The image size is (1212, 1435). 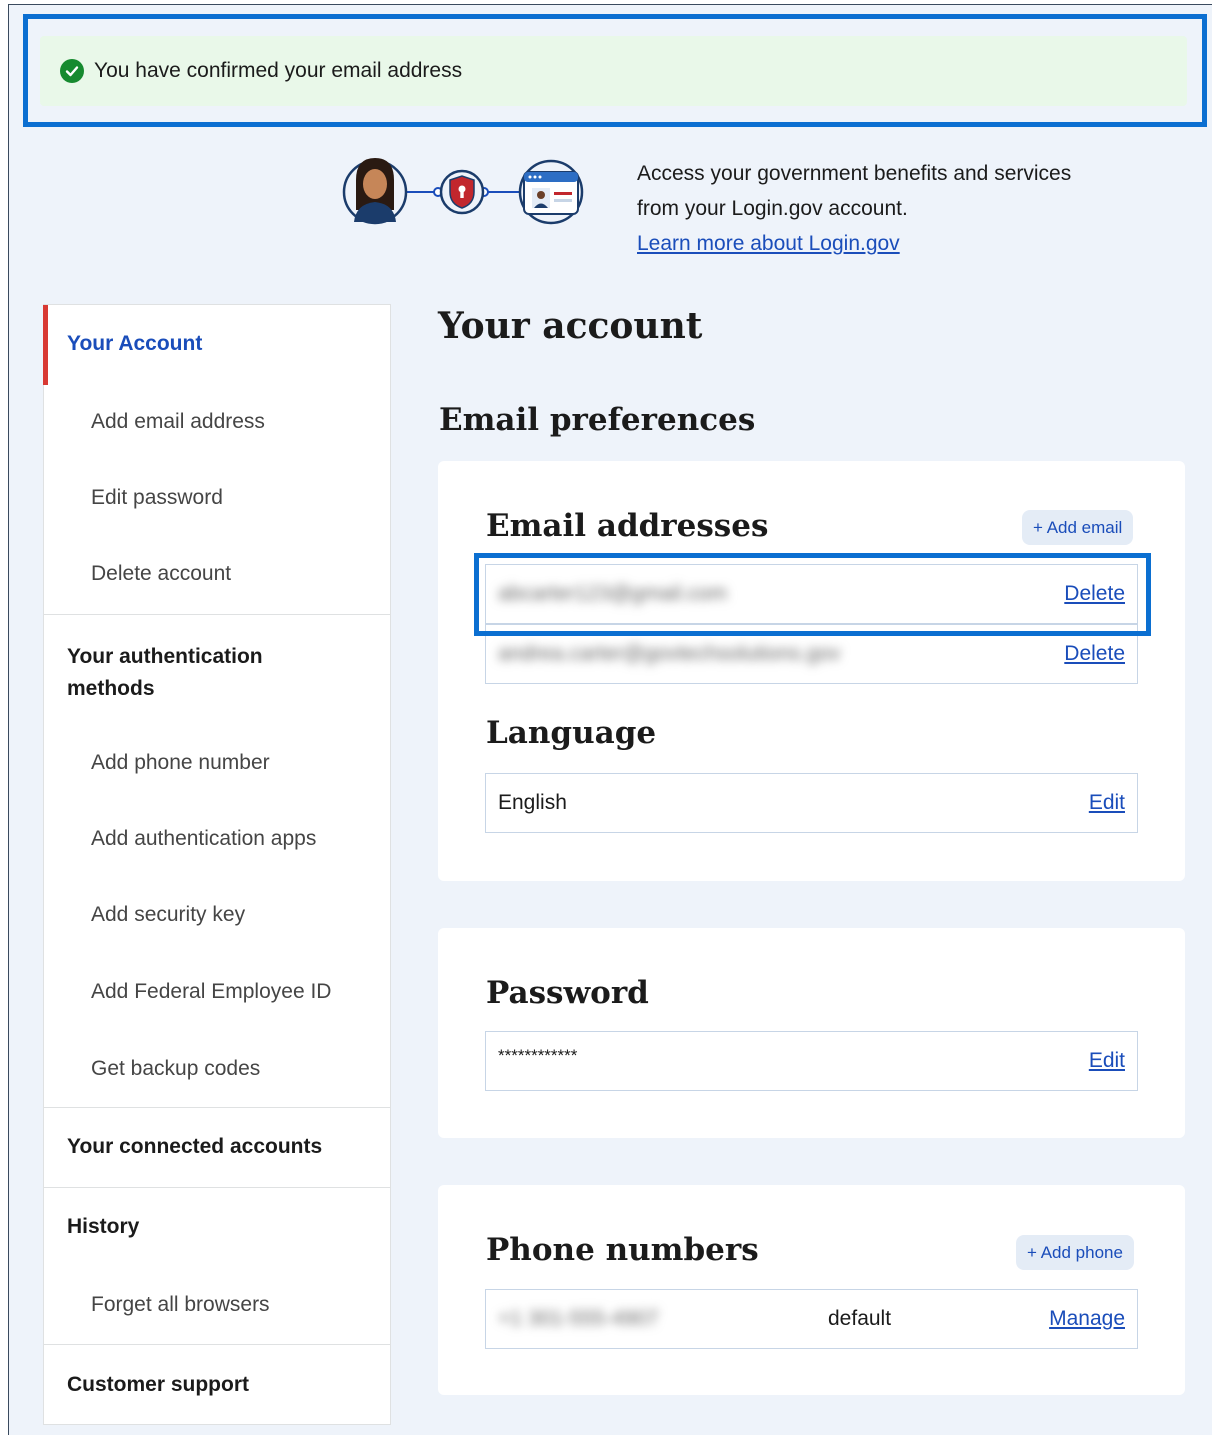 What do you see at coordinates (240, 673) in the screenshot?
I see `sidebar-item-auth-methods: Your authentication methods` at bounding box center [240, 673].